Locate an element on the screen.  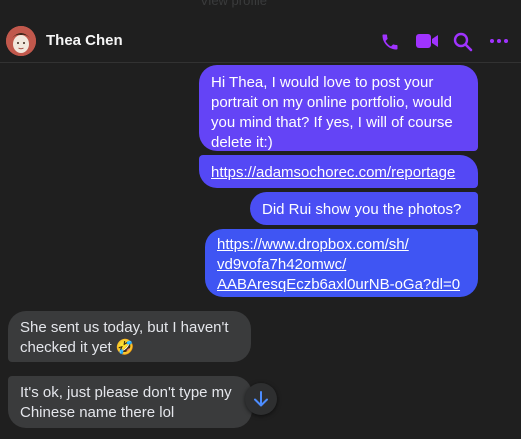
rofl-emoji-icon: 🤣 is located at coordinates (125, 347).